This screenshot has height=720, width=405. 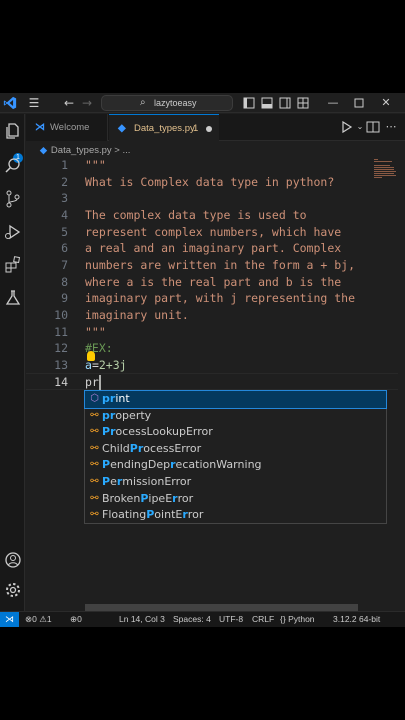 I want to click on run-debug-icon, so click(x=13, y=232).